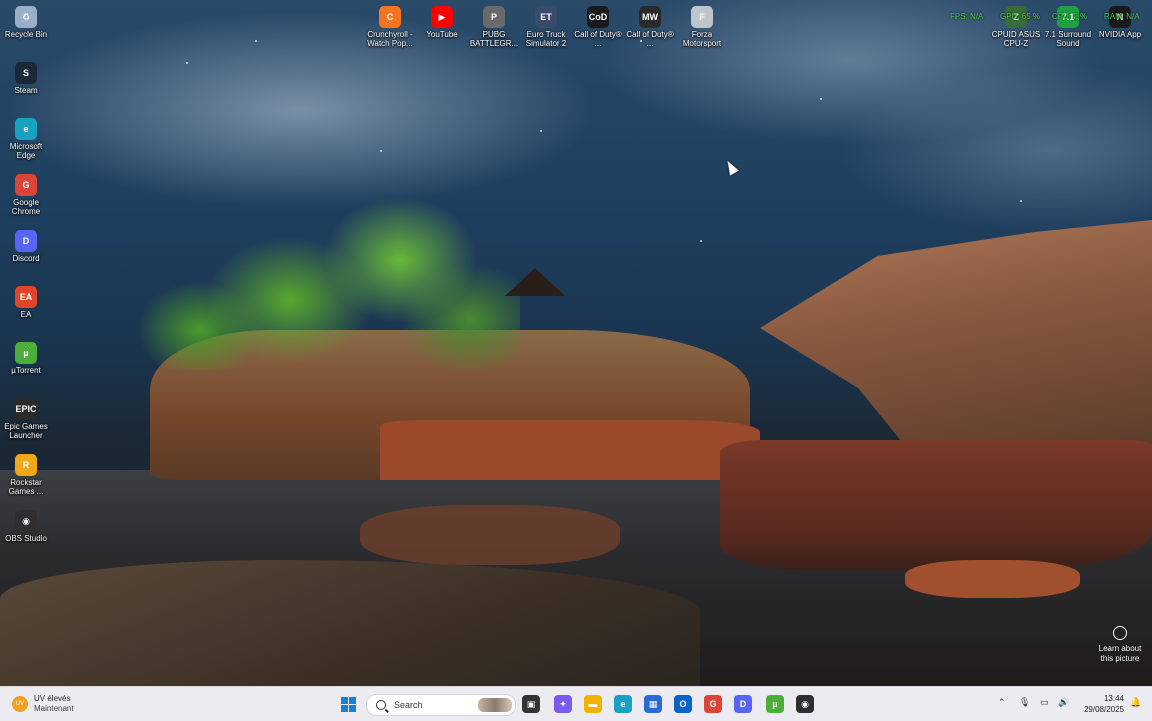 This screenshot has width=1152, height=721. What do you see at coordinates (26, 431) in the screenshot?
I see `desktop-icon-label: Epic Games Launcher` at bounding box center [26, 431].